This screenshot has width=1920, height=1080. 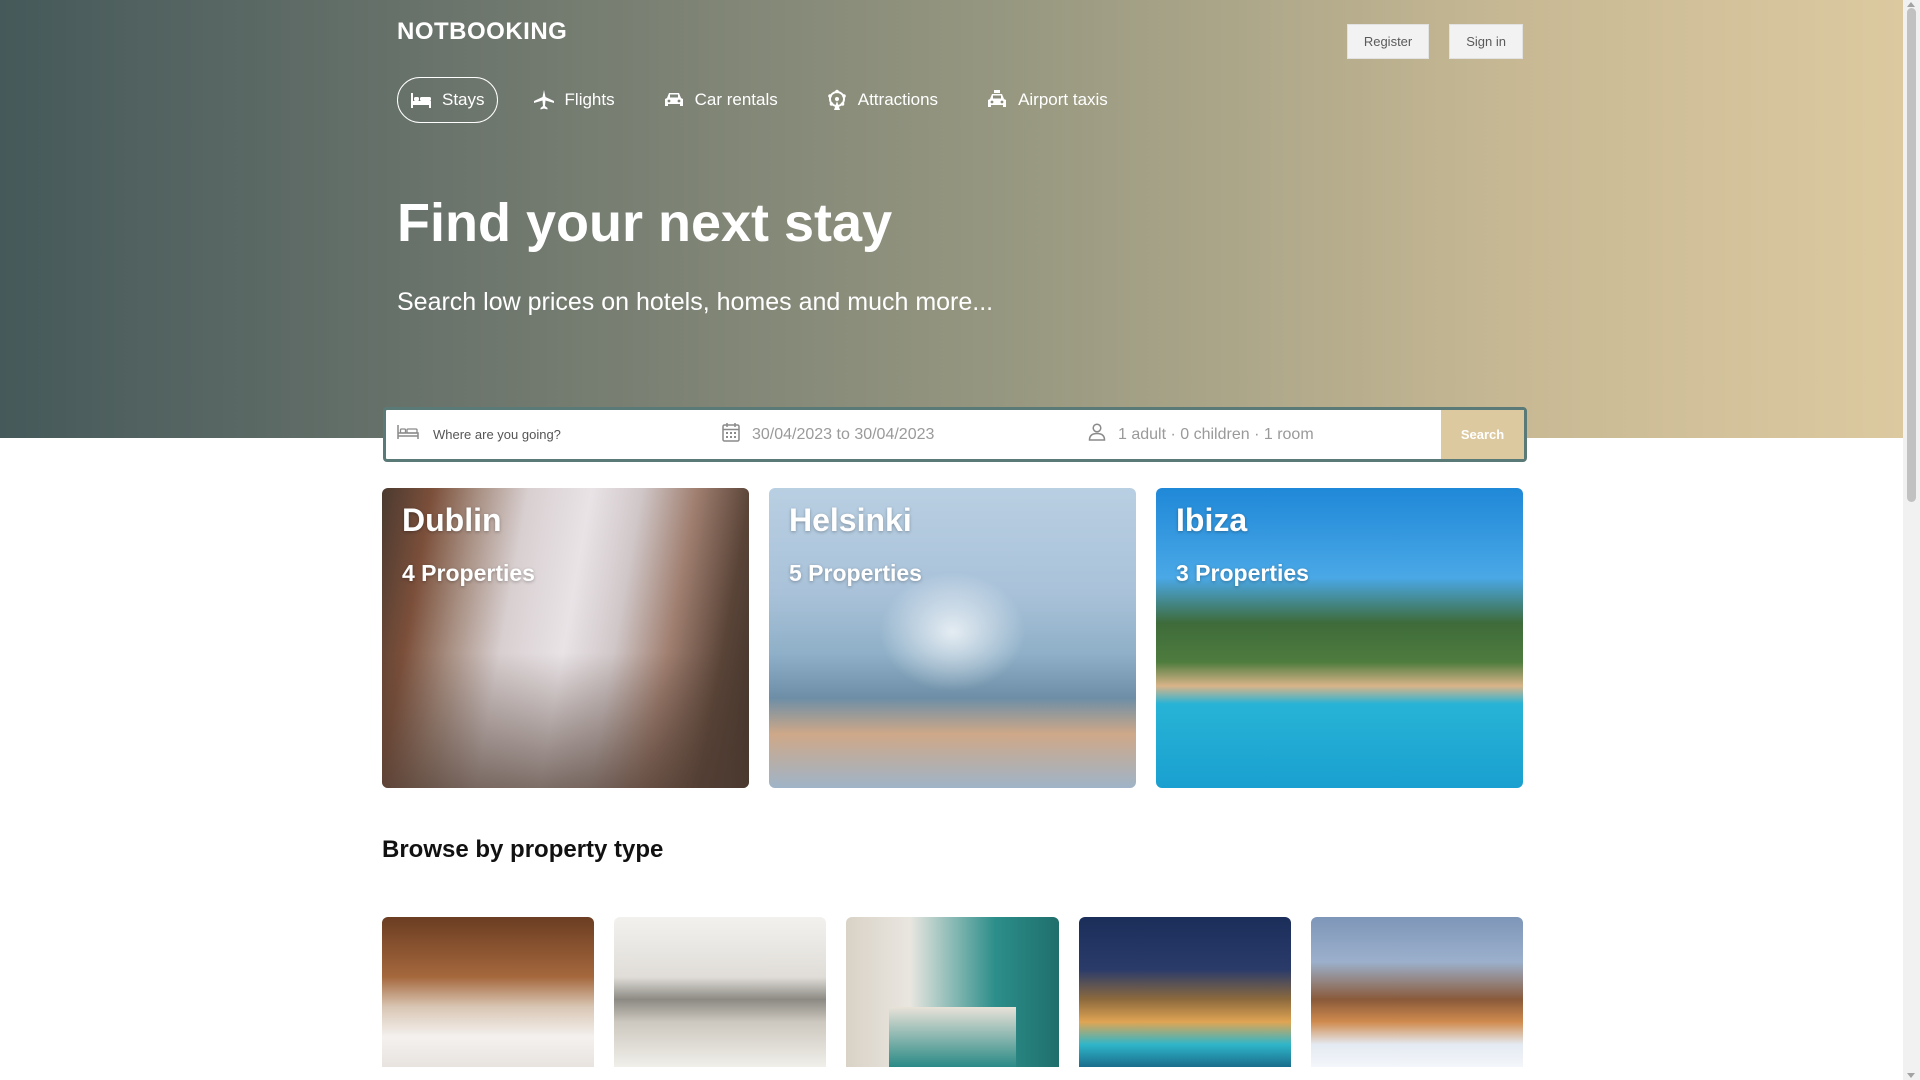 I want to click on destination-input, so click(x=561, y=434).